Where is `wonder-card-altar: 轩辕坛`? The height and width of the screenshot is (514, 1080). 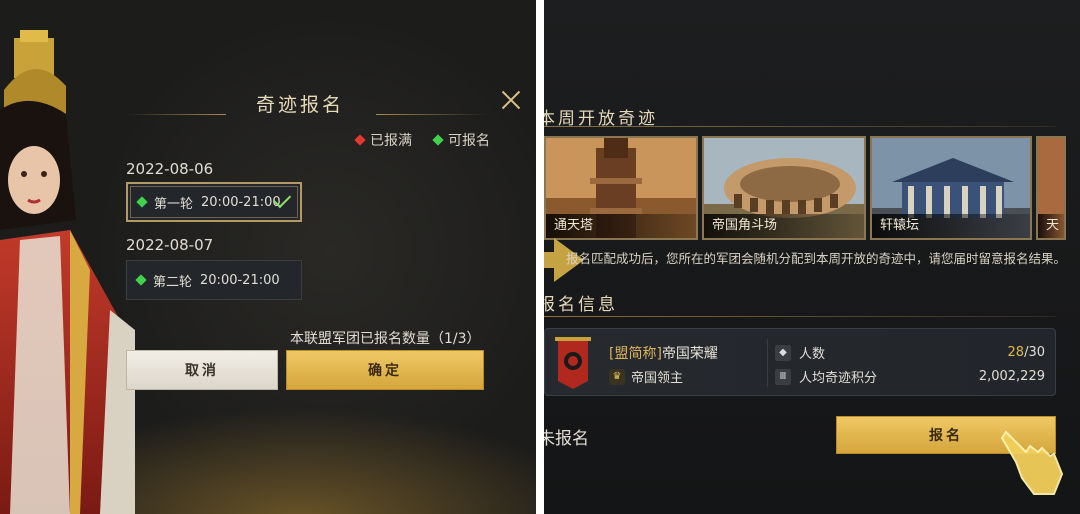
wonder-card-altar: 轩辕坛 is located at coordinates (951, 188).